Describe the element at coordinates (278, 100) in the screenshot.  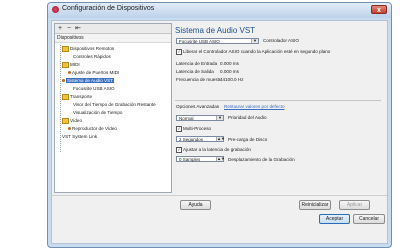
I see `section-divider` at that location.